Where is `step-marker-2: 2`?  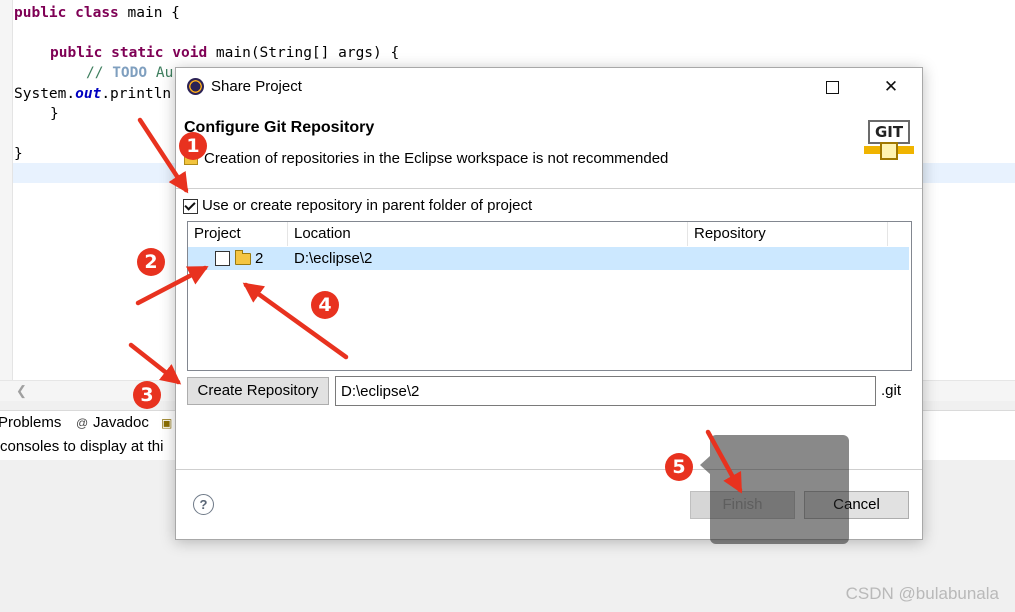 step-marker-2: 2 is located at coordinates (151, 262).